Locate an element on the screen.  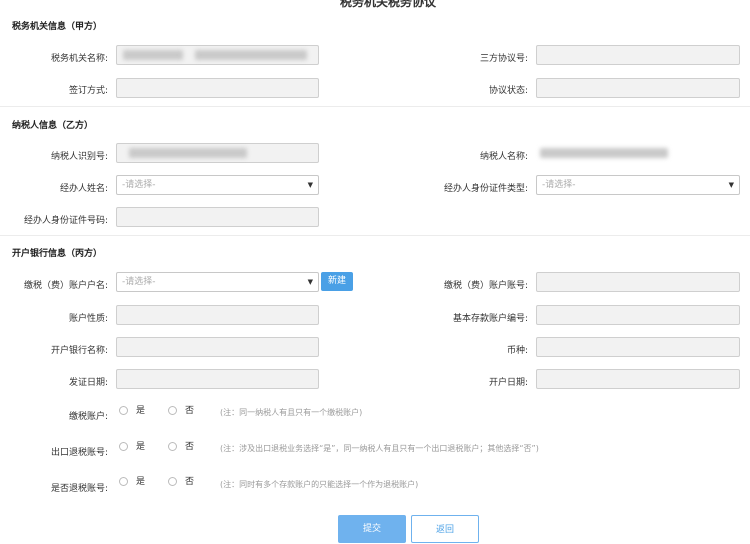
taxpayer-name-label: 纳税人名称: is located at coordinates (503, 157).